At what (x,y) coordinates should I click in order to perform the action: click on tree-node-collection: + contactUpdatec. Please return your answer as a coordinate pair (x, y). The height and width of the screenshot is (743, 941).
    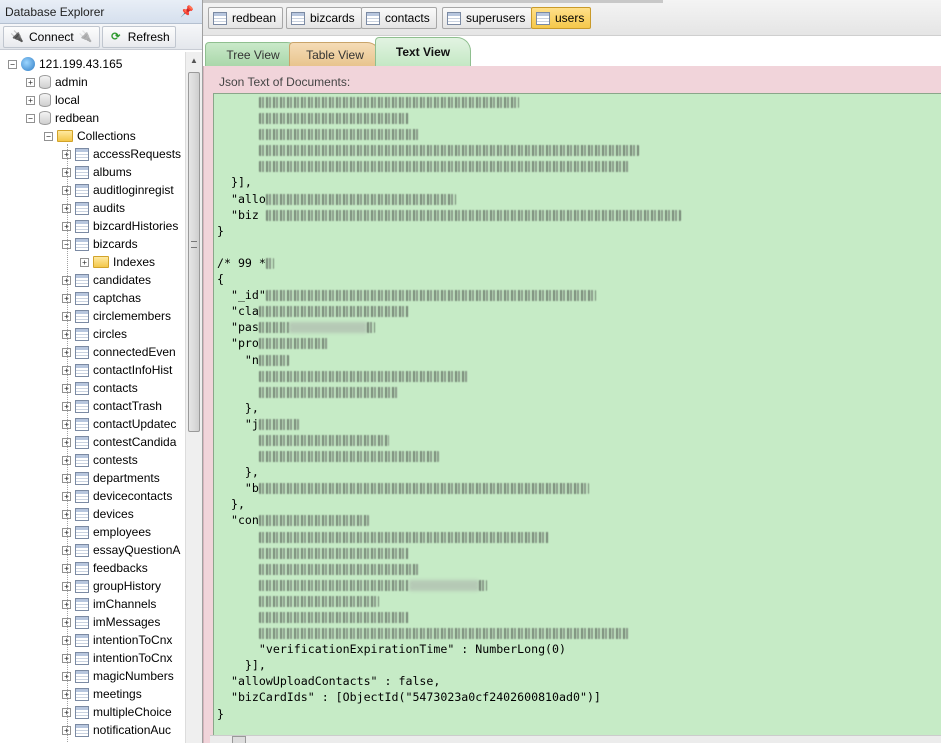
    Looking at the image, I should click on (119, 424).